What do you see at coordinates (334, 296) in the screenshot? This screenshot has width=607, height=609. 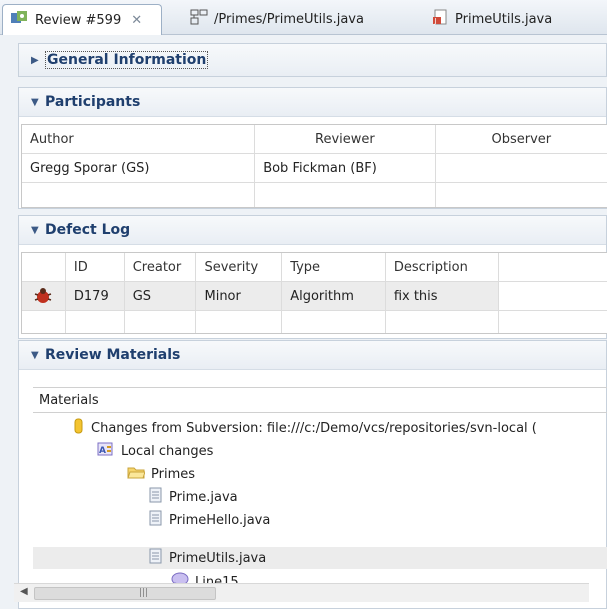 I see `defect-type-cell: Algorithm` at bounding box center [334, 296].